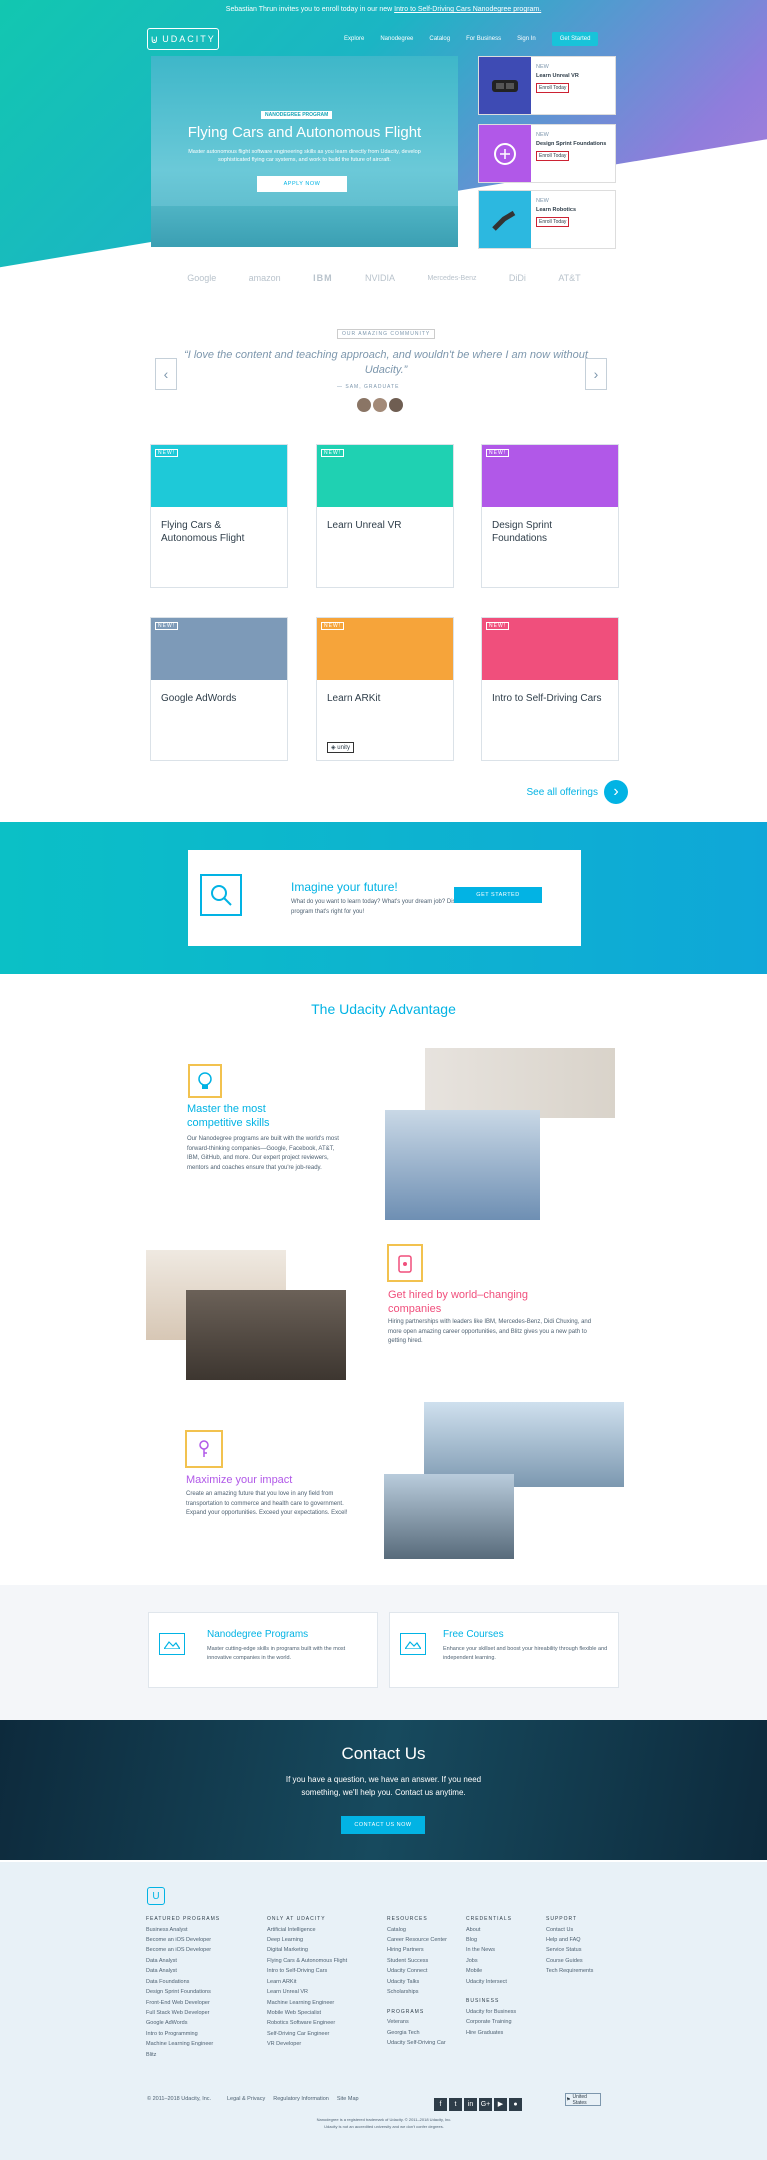  What do you see at coordinates (427, 1971) in the screenshot?
I see `footer-link: Udacity Connect` at bounding box center [427, 1971].